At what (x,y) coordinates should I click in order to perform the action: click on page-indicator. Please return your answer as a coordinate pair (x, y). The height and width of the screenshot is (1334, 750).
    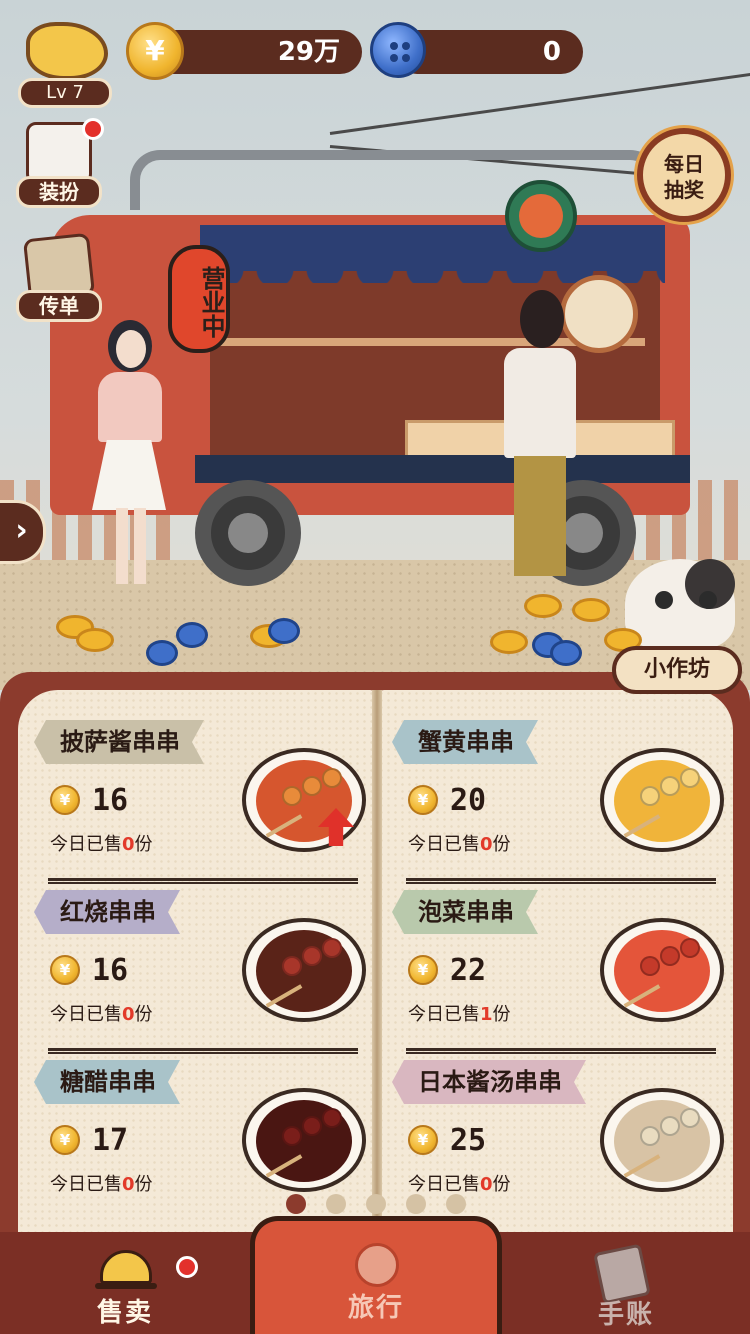
    Looking at the image, I should click on (376, 1204).